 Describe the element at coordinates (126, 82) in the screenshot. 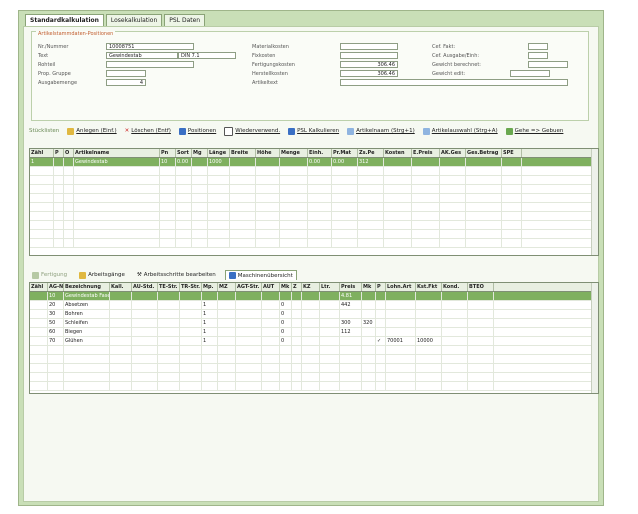

I see `ausgabemenge-field: 4` at that location.